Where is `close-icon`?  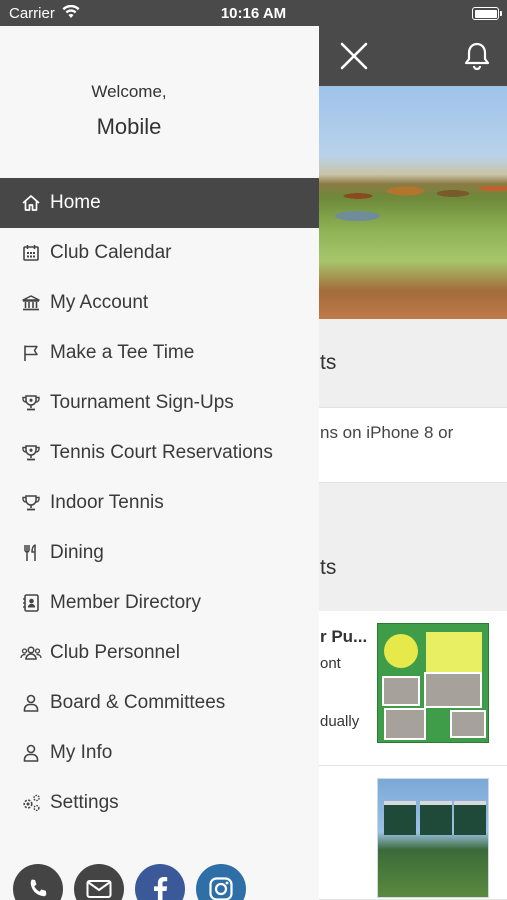 close-icon is located at coordinates (354, 56).